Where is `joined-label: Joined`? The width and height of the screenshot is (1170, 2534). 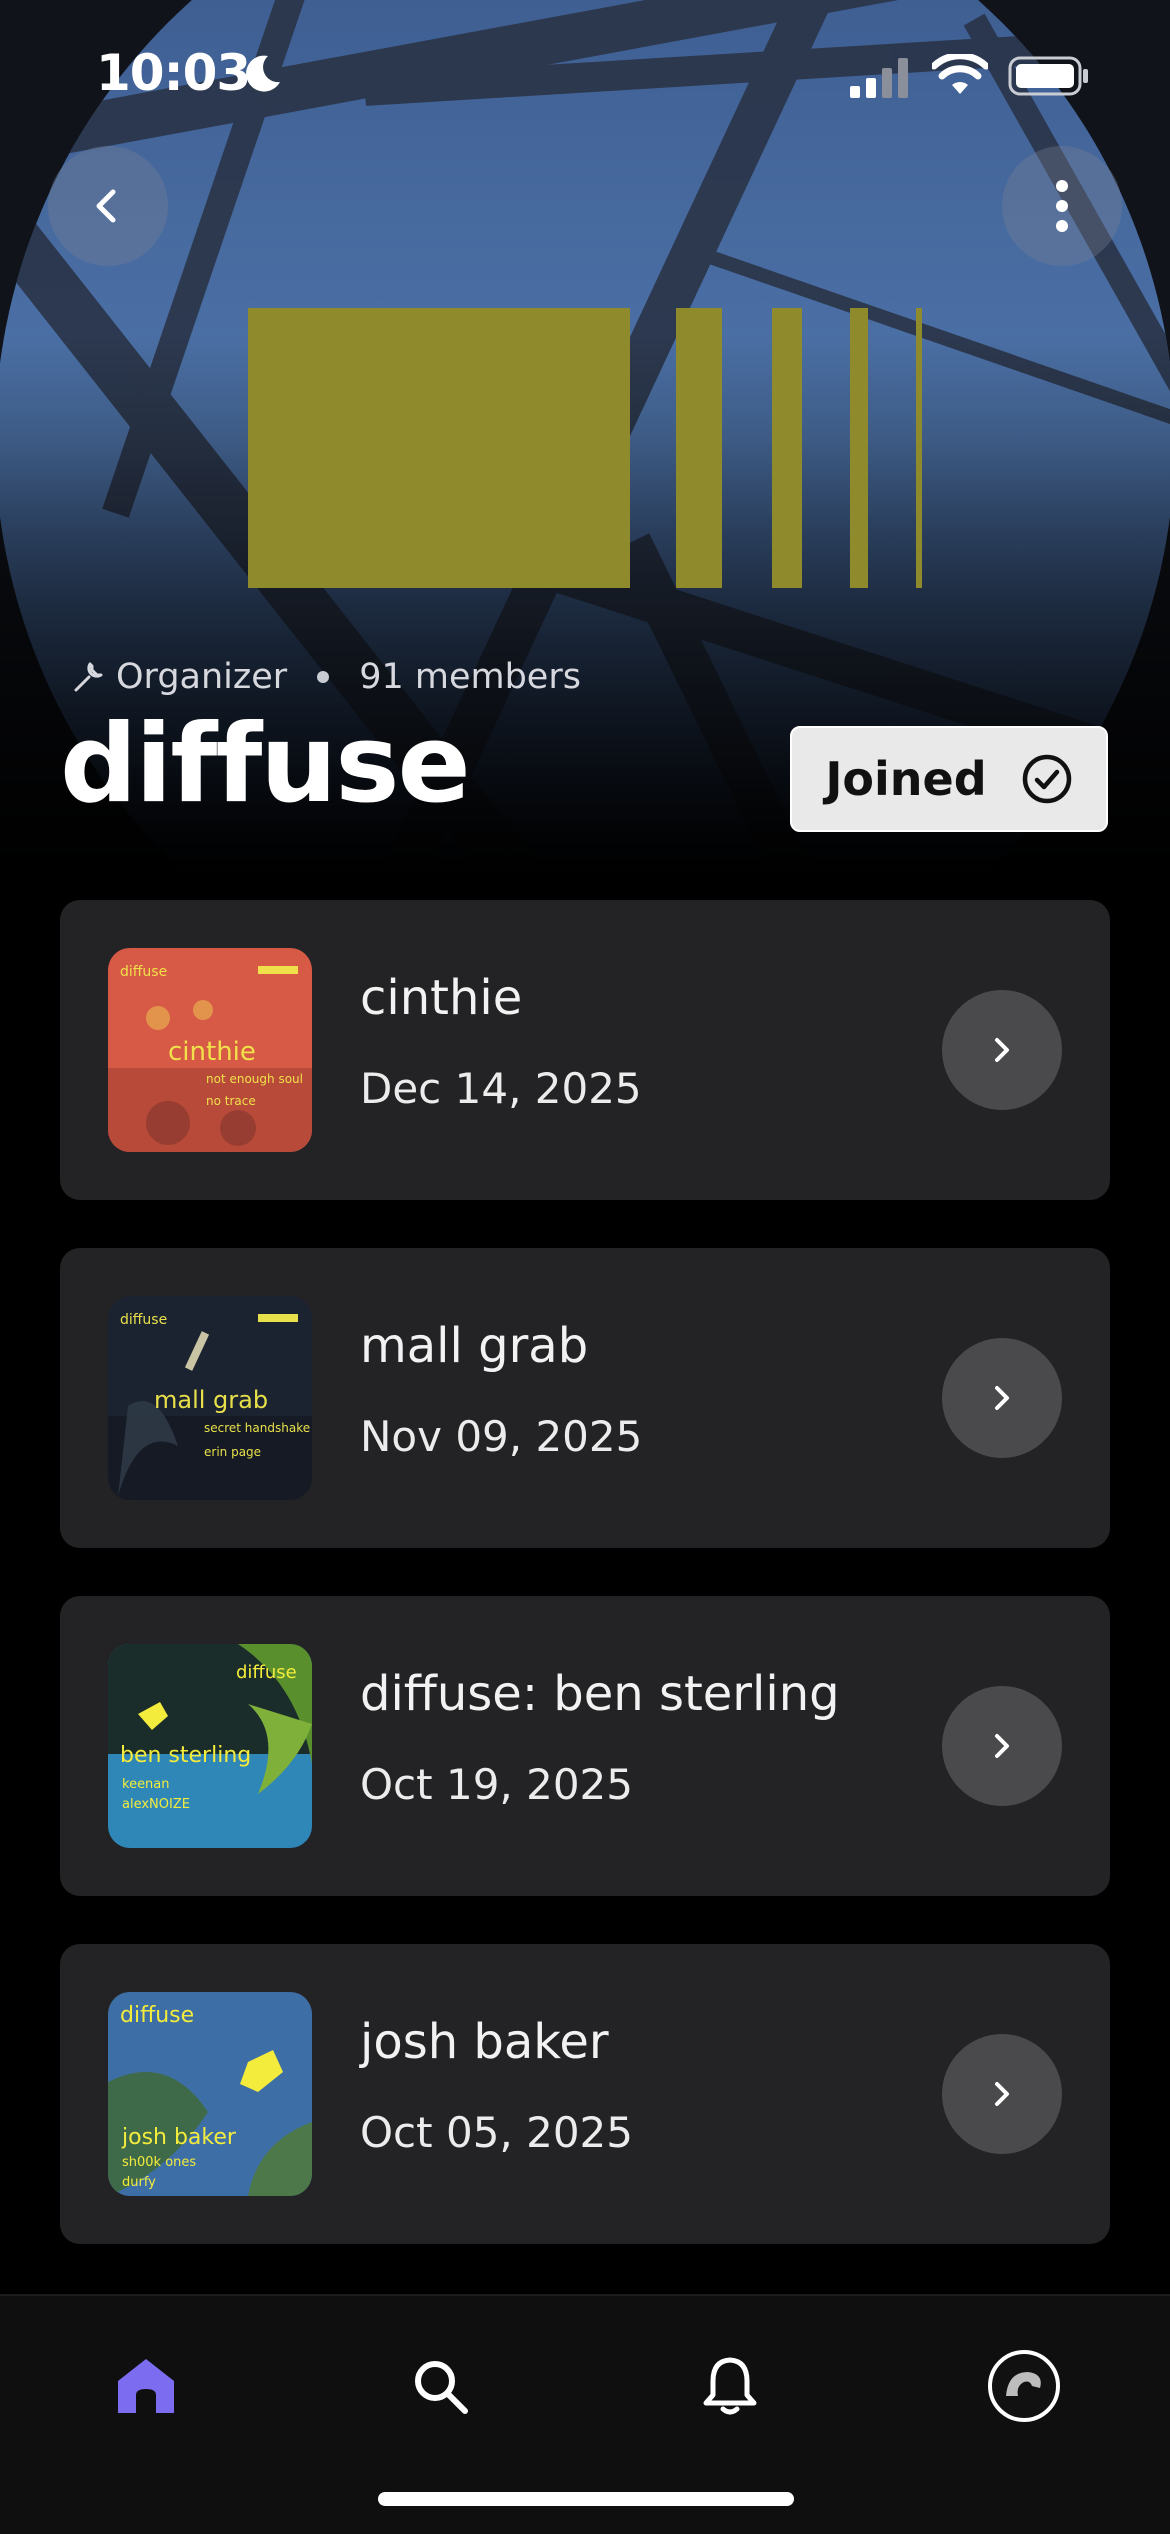
joined-label: Joined is located at coordinates (906, 779).